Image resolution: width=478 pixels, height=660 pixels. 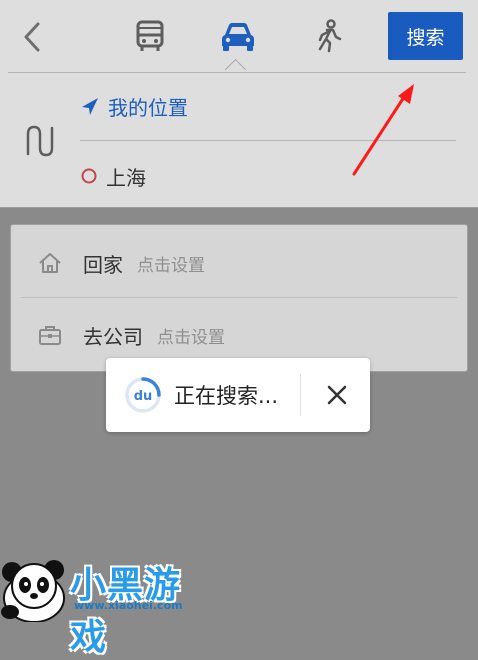 I want to click on active-mode-caret, so click(x=235, y=69).